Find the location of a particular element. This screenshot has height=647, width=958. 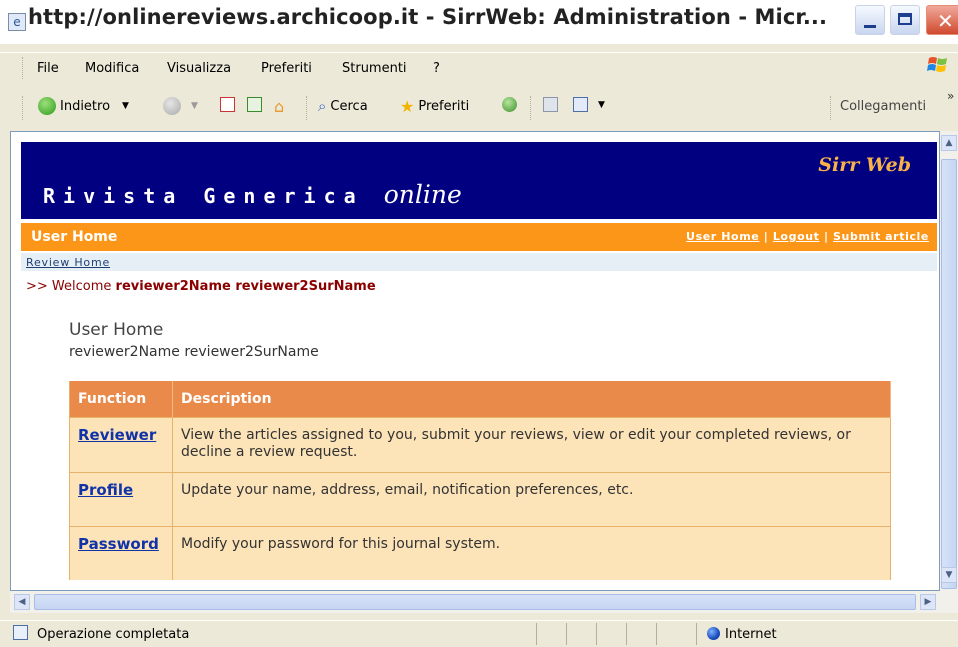

user-home-link: User Home is located at coordinates (722, 236).